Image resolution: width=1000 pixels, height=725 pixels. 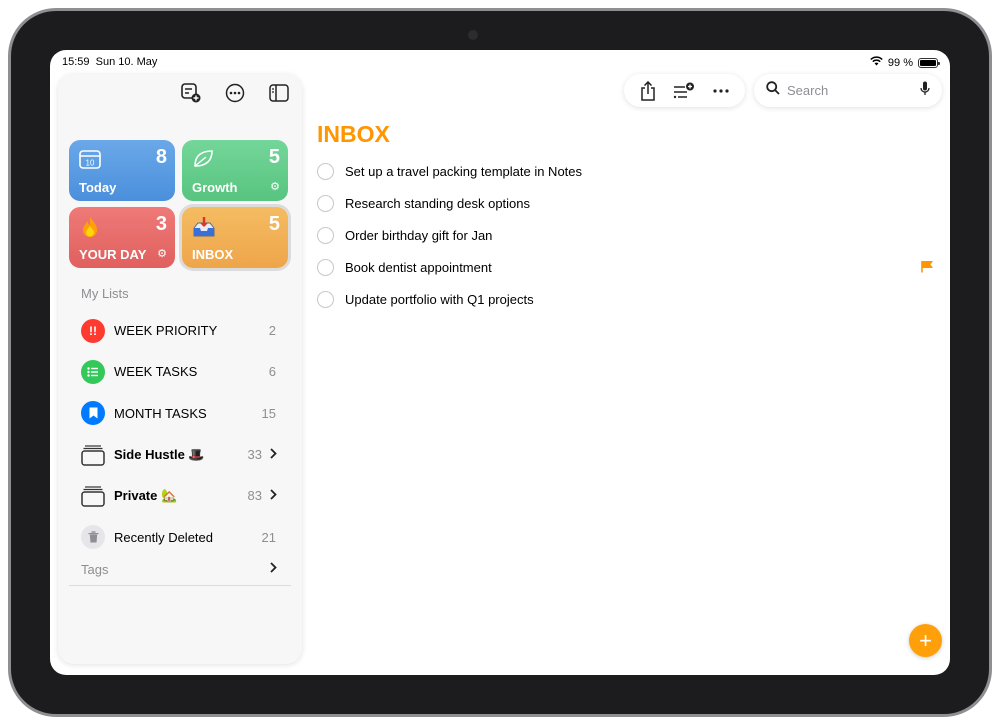 I want to click on add-section-icon, so click(x=684, y=91).